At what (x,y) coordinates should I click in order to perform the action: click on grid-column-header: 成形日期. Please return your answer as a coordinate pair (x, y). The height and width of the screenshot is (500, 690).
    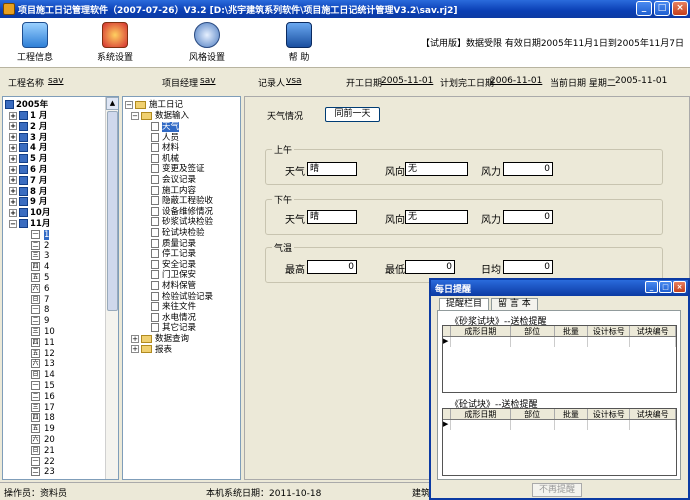
    Looking at the image, I should click on (481, 414).